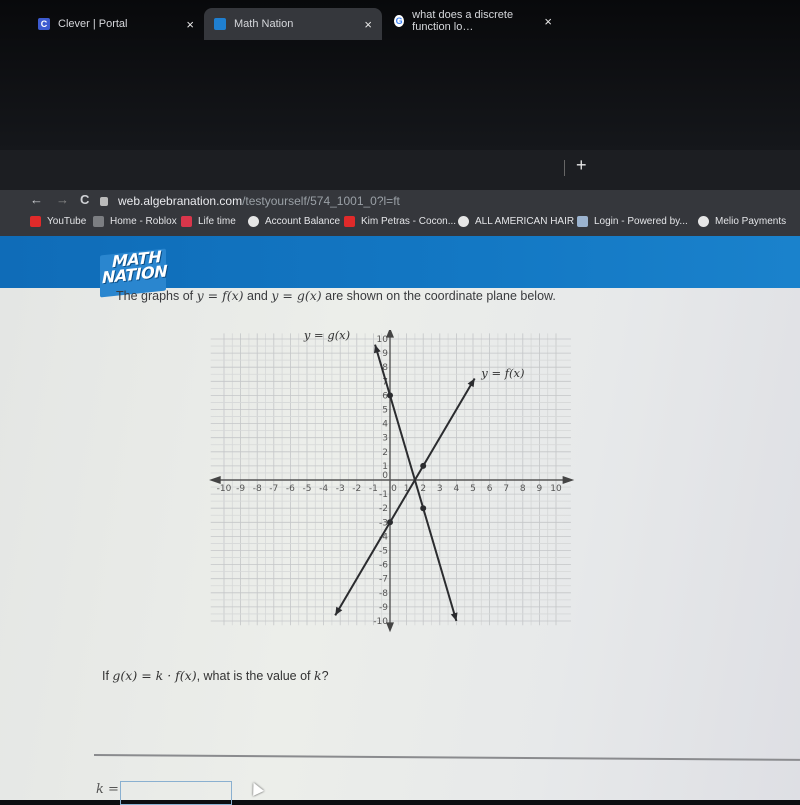  I want to click on y-tick-label: -1, so click(383, 495).